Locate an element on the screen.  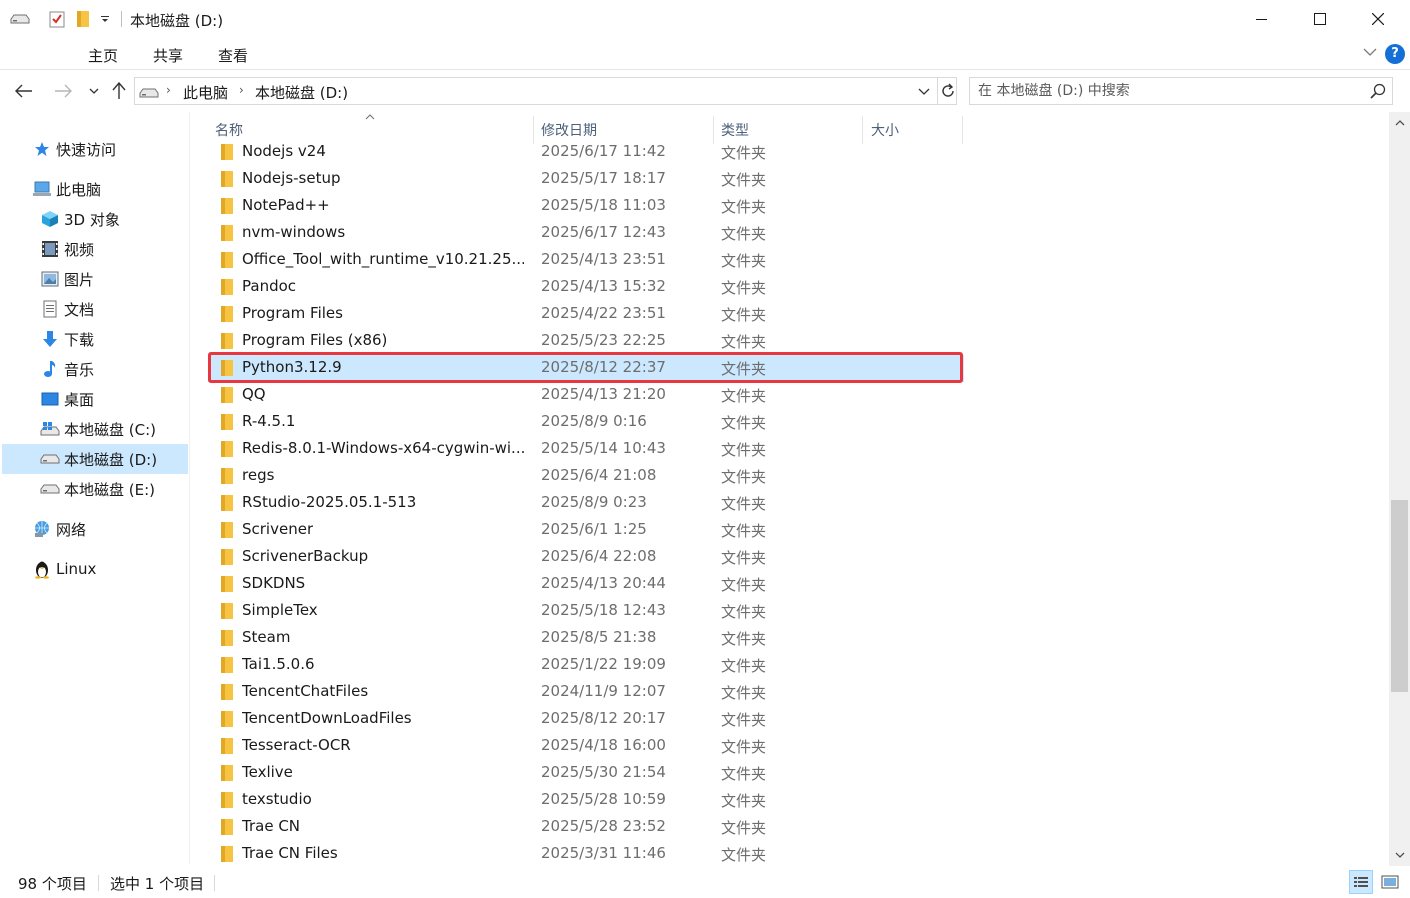
file-row: Nodejs-setup 2025/5/17 18:17 文件夹 is located at coordinates (586, 179).